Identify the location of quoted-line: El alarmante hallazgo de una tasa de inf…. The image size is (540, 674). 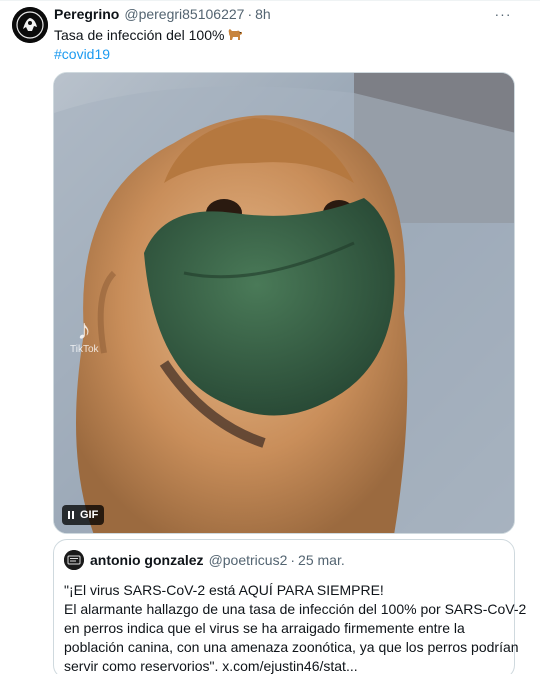
(295, 609).